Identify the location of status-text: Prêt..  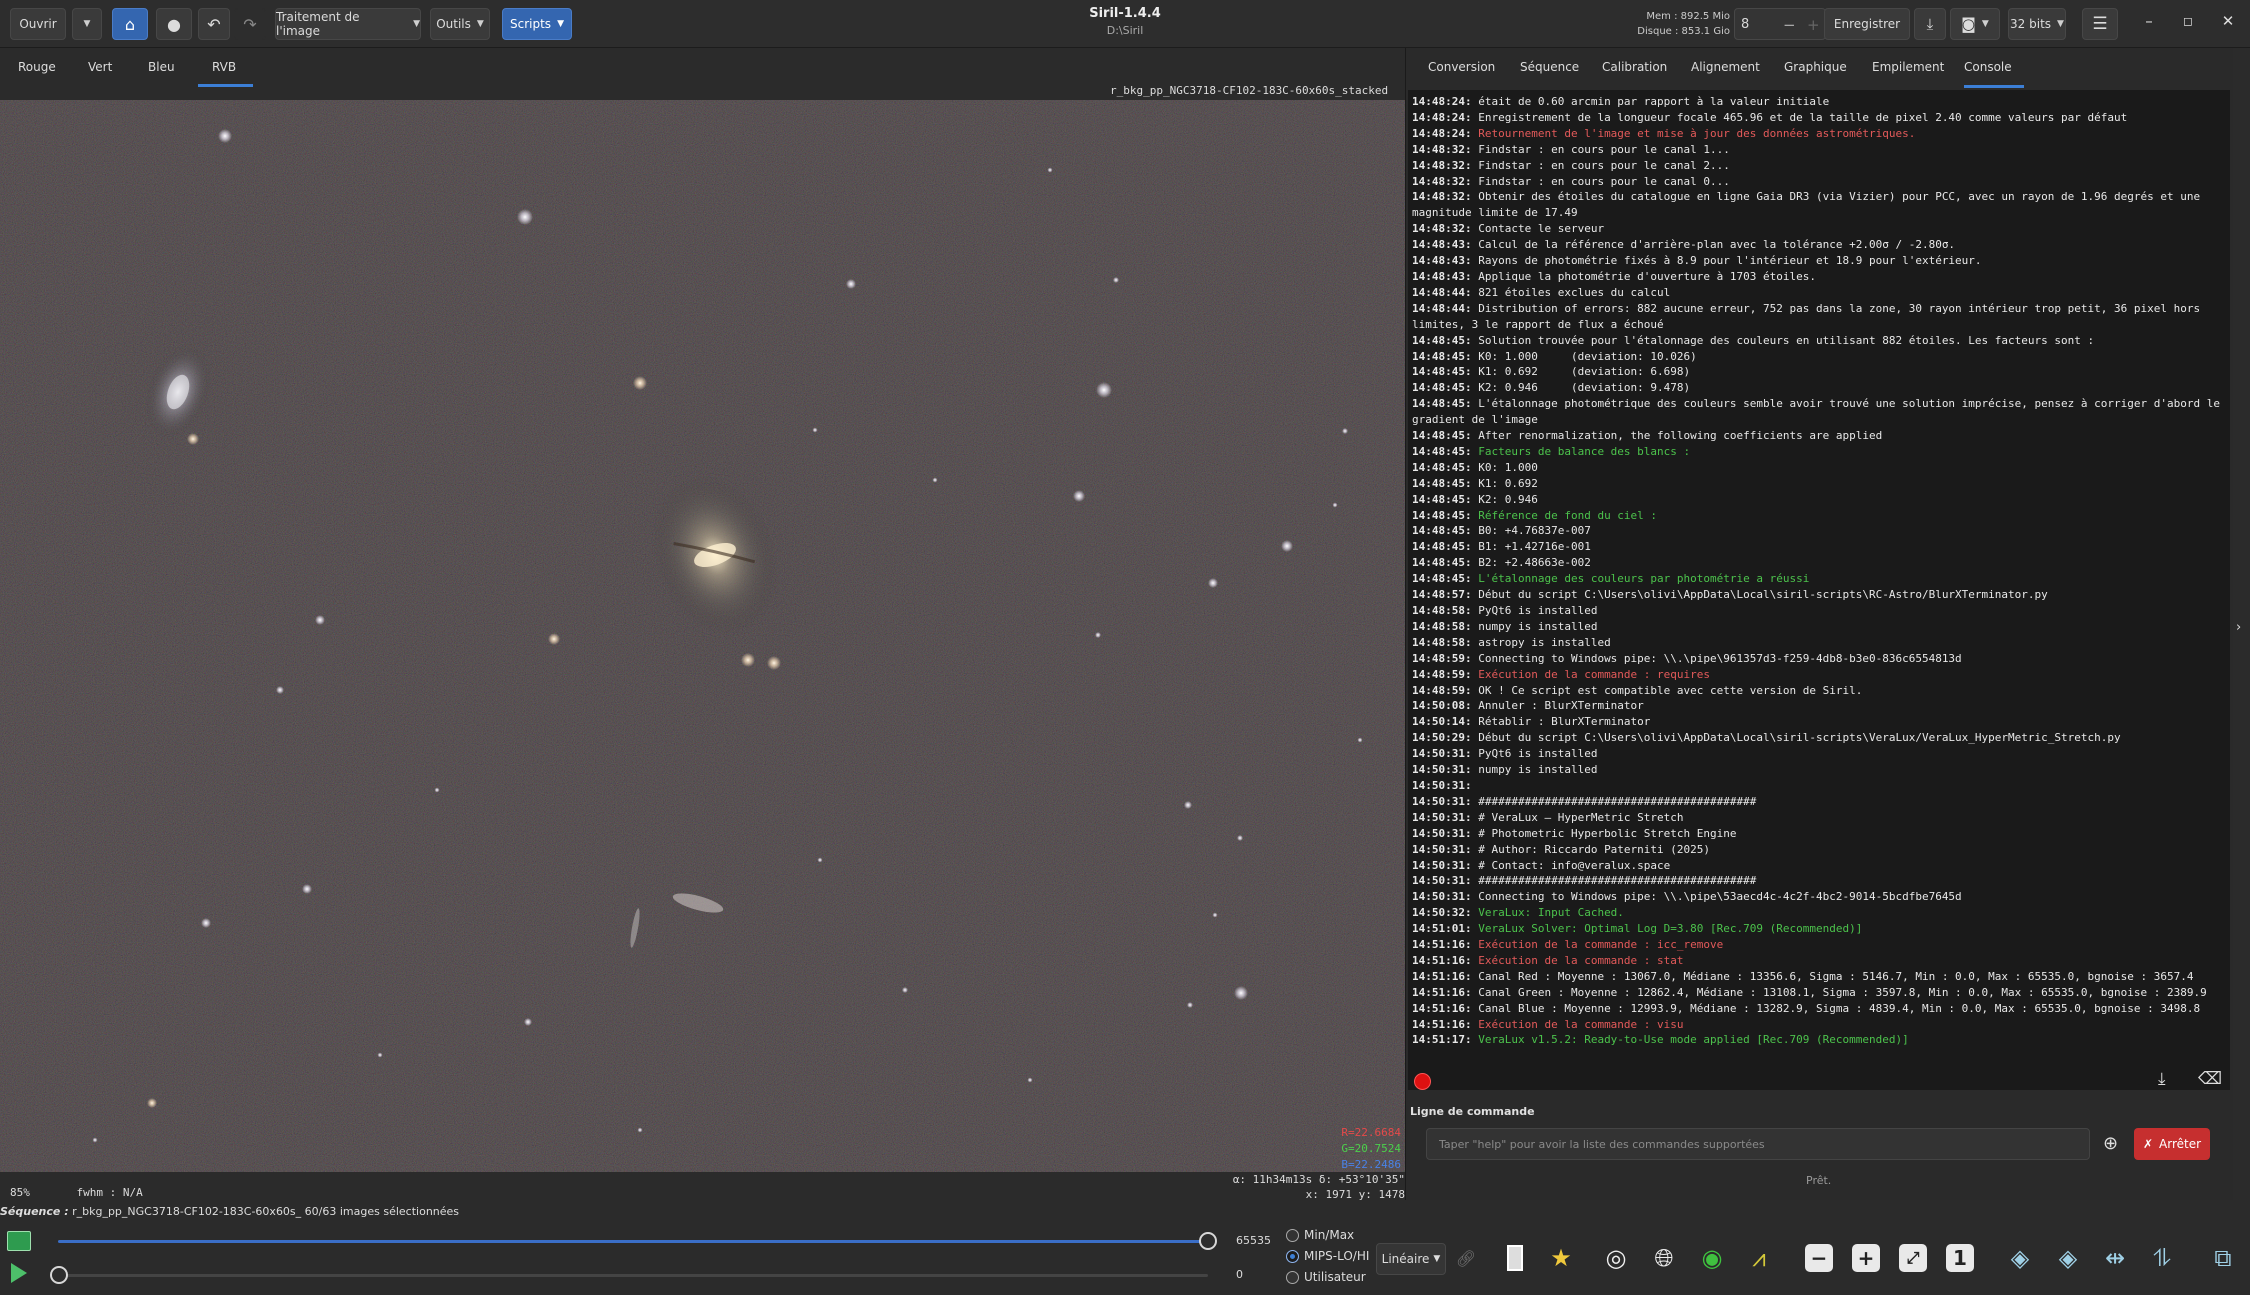
(1819, 1180).